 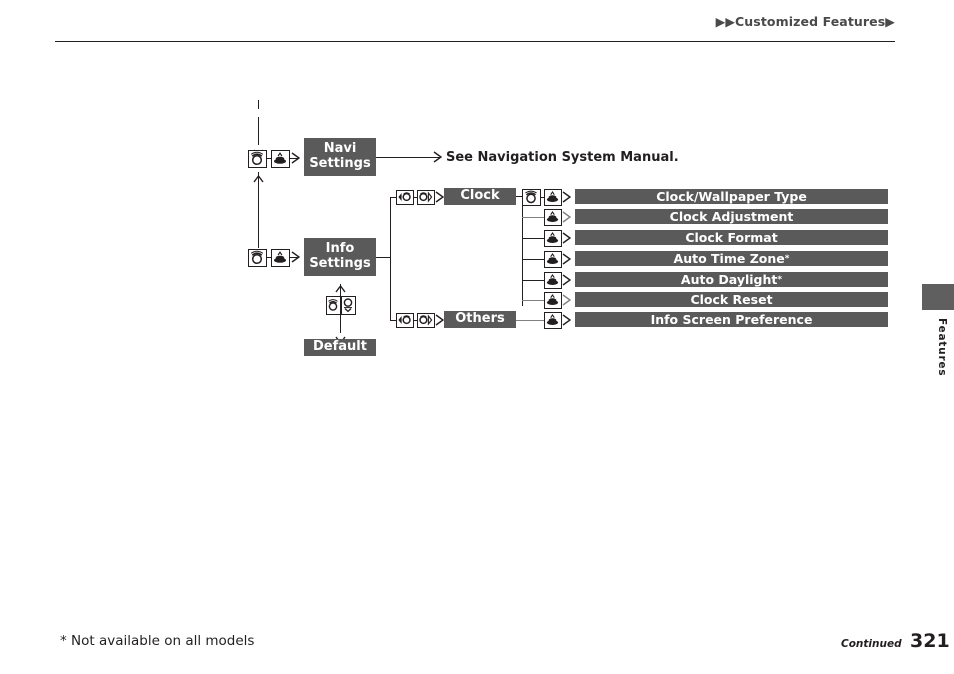 What do you see at coordinates (340, 249) in the screenshot?
I see `node-info-settings-line1: Info` at bounding box center [340, 249].